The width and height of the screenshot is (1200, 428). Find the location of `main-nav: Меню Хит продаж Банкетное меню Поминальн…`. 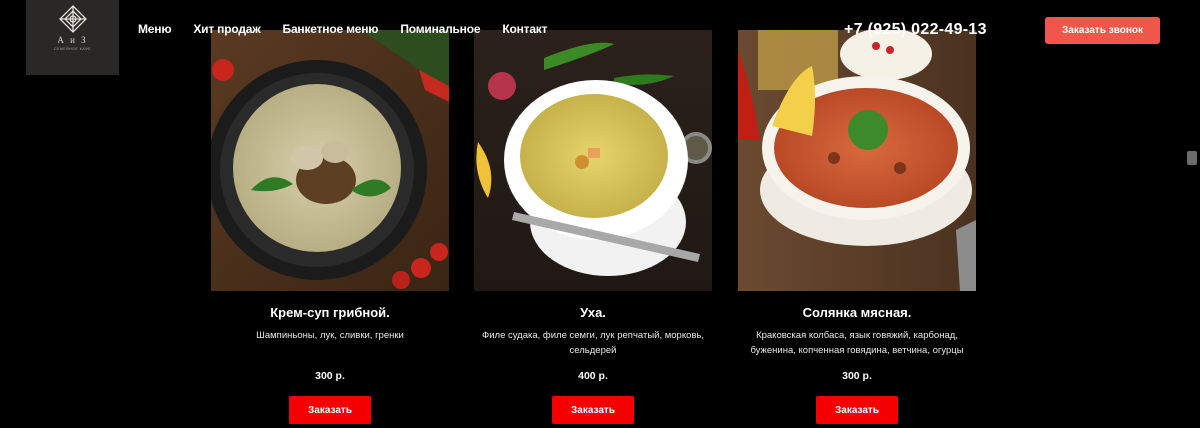

main-nav: Меню Хит продаж Банкетное меню Поминальн… is located at coordinates (342, 29).